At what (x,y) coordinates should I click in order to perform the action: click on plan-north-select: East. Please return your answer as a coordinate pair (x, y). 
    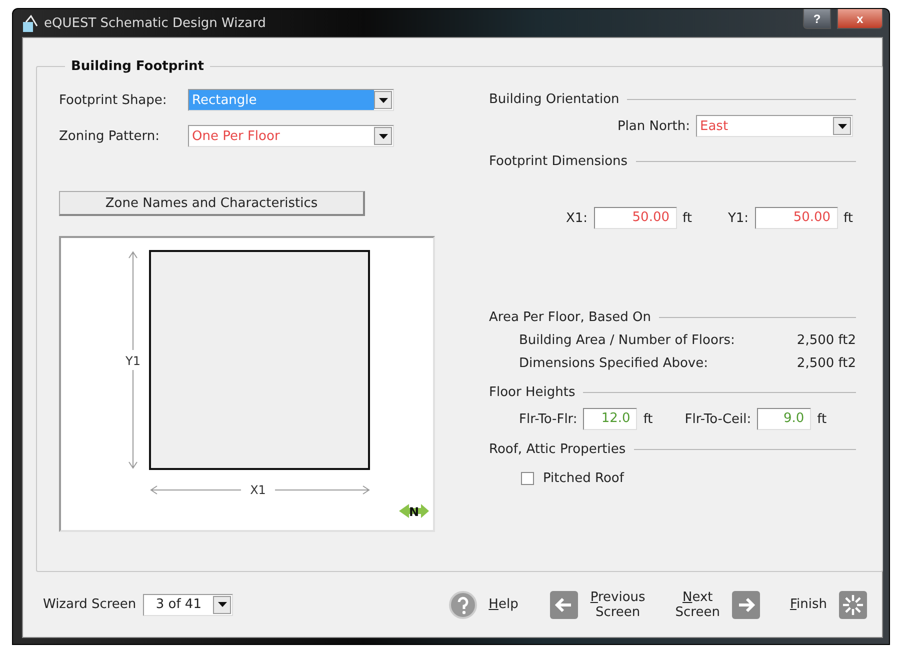
    Looking at the image, I should click on (774, 126).